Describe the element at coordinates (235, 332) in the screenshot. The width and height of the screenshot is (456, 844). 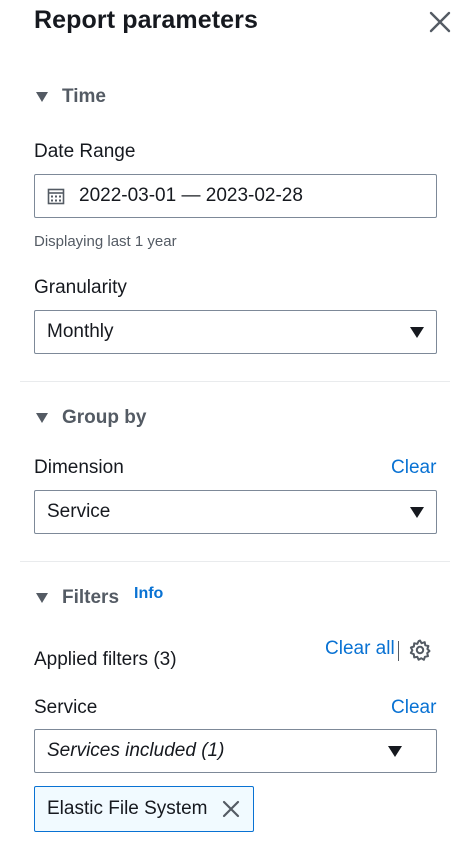
I see `granularity-select: Monthly` at that location.